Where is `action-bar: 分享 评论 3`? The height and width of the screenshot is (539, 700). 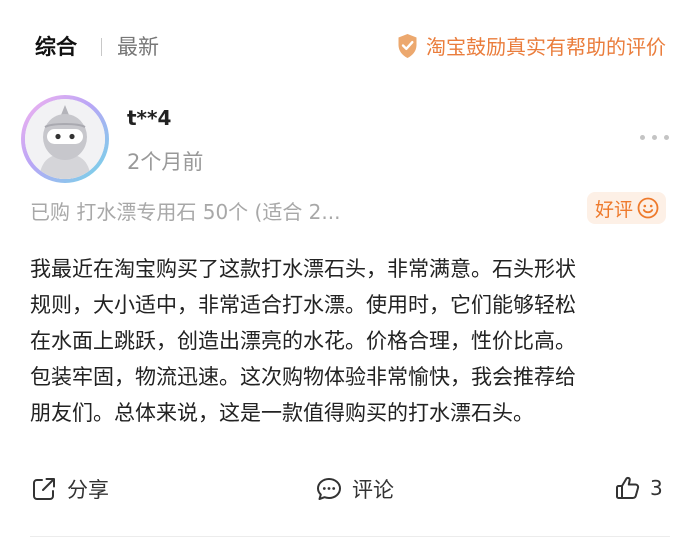
action-bar: 分享 评论 3 is located at coordinates (350, 492).